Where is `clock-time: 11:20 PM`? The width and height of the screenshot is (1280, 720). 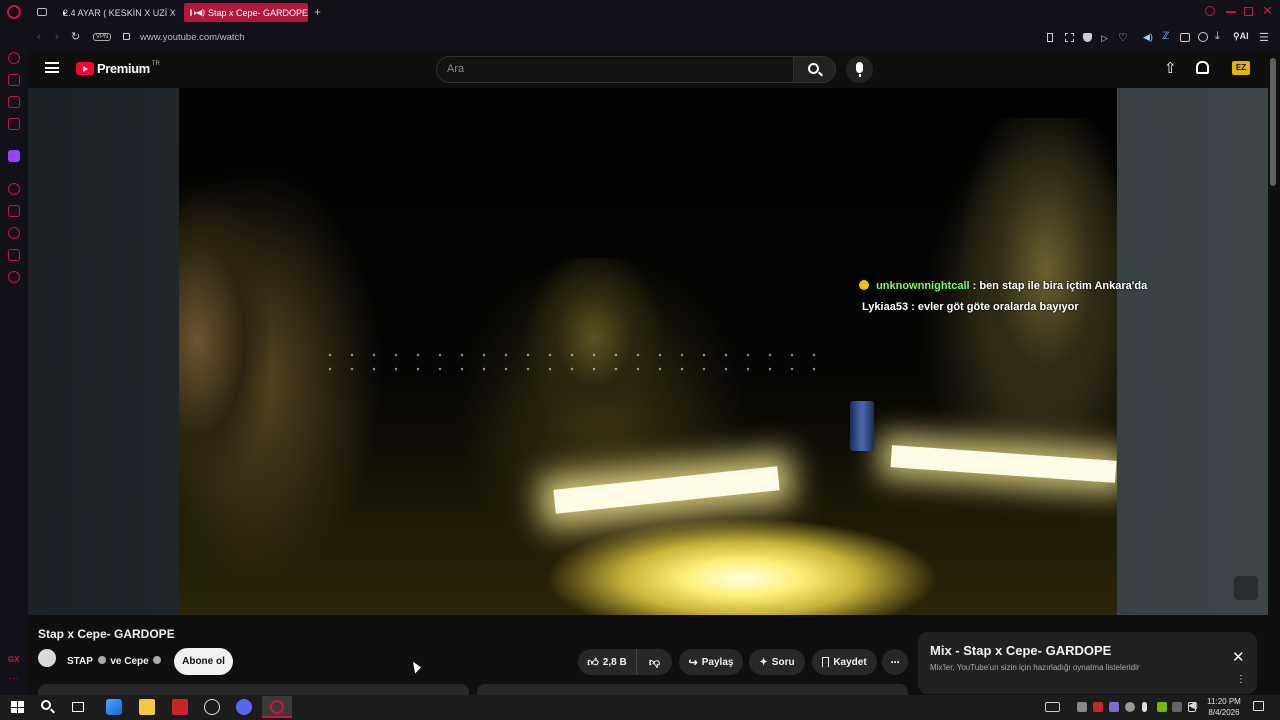 clock-time: 11:20 PM is located at coordinates (1224, 701).